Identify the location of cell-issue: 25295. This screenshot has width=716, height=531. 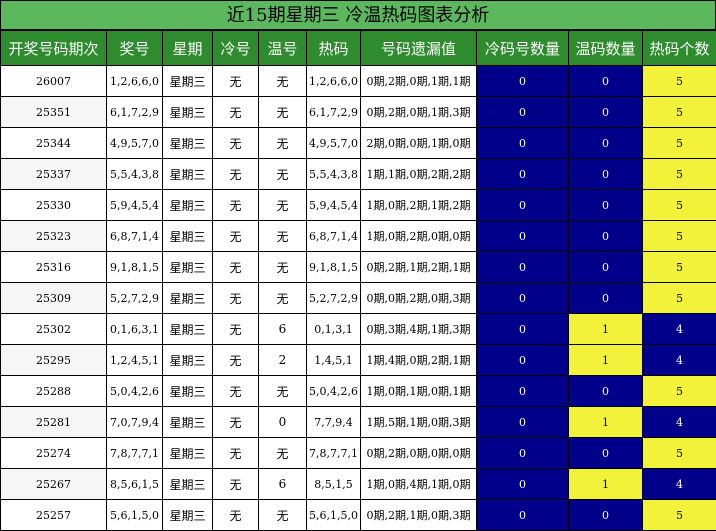
(53, 360).